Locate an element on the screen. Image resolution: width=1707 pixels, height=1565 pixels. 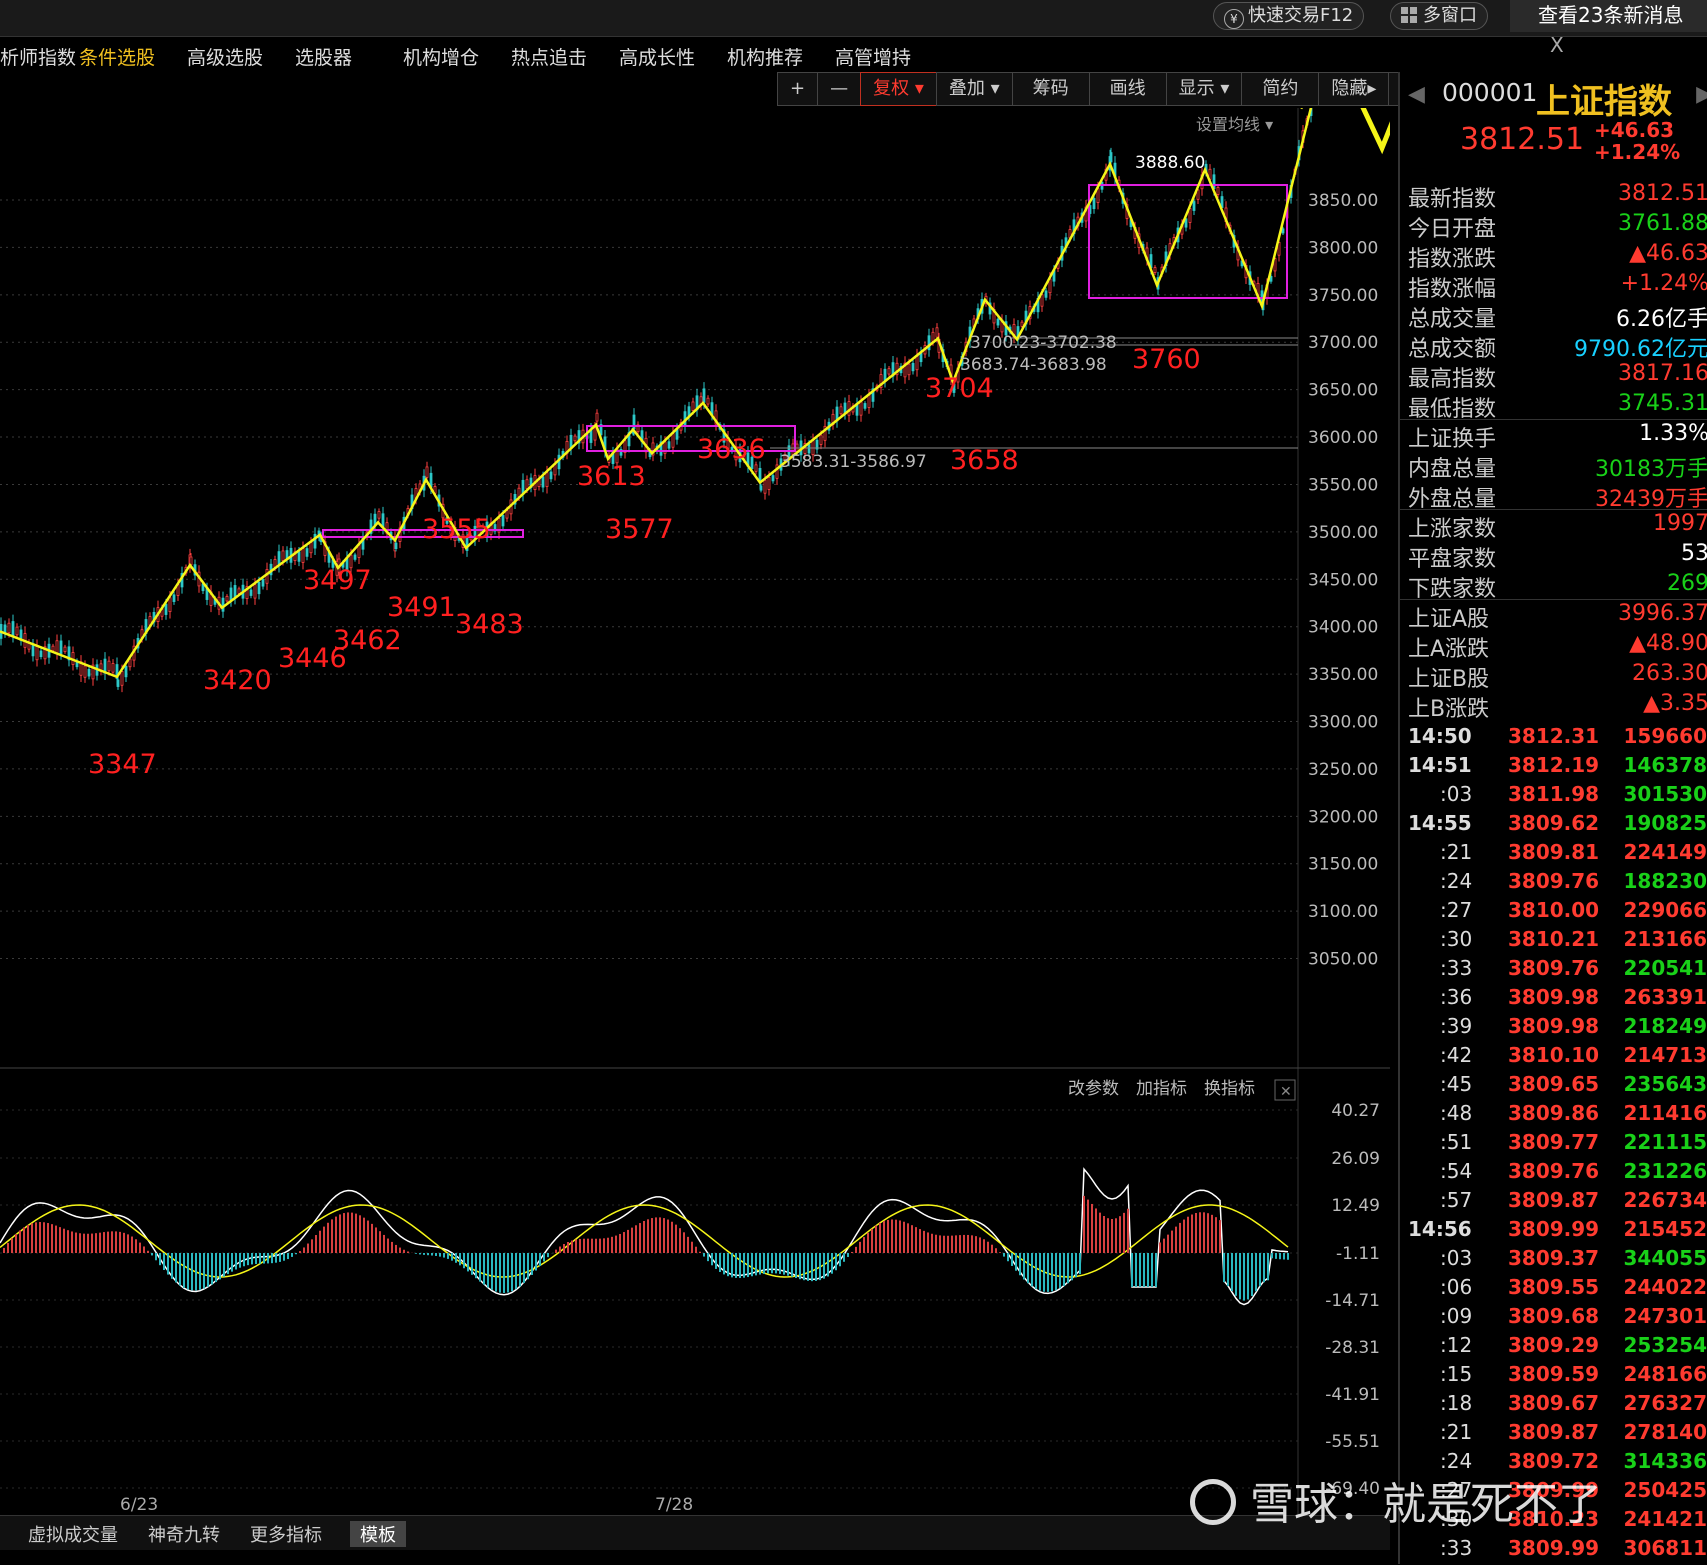
menu-stock-selector: 选股器 is located at coordinates (323, 56).